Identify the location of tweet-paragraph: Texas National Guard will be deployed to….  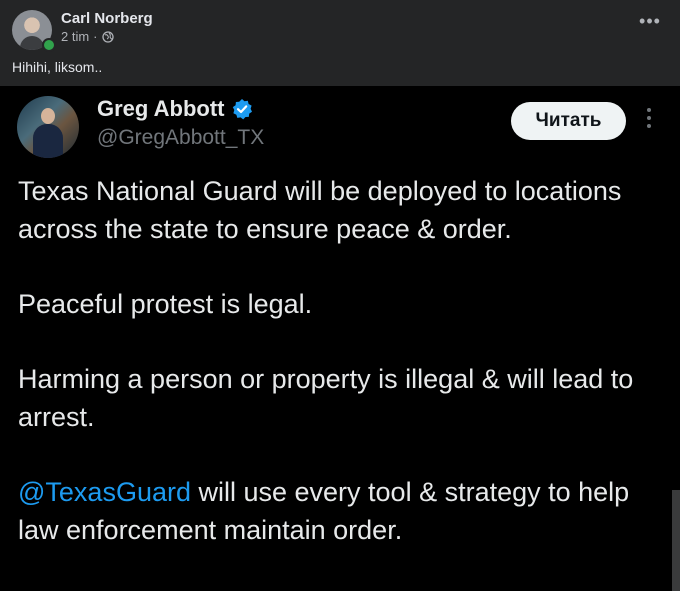
(320, 210).